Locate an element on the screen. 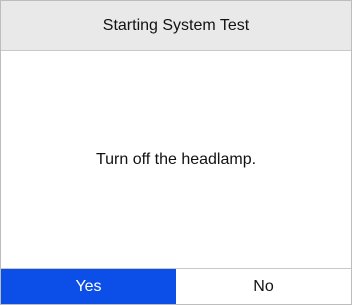 The height and width of the screenshot is (305, 352). yes-button: Yes is located at coordinates (88, 286).